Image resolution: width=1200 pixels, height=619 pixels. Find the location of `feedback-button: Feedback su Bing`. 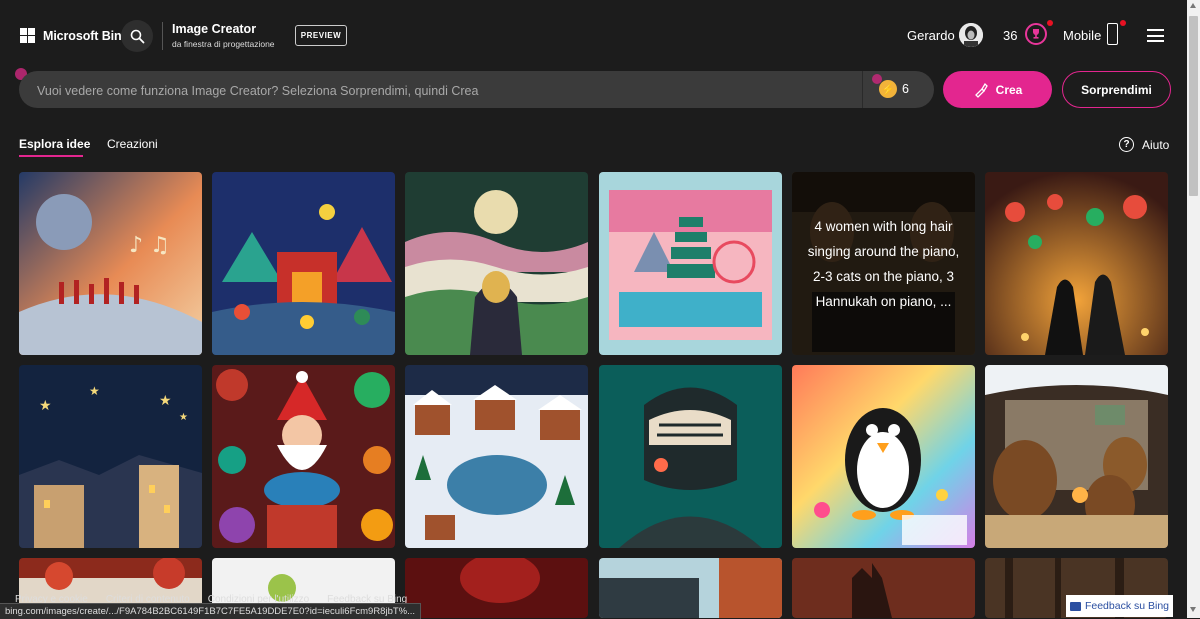

feedback-button: Feedback su Bing is located at coordinates (1119, 606).